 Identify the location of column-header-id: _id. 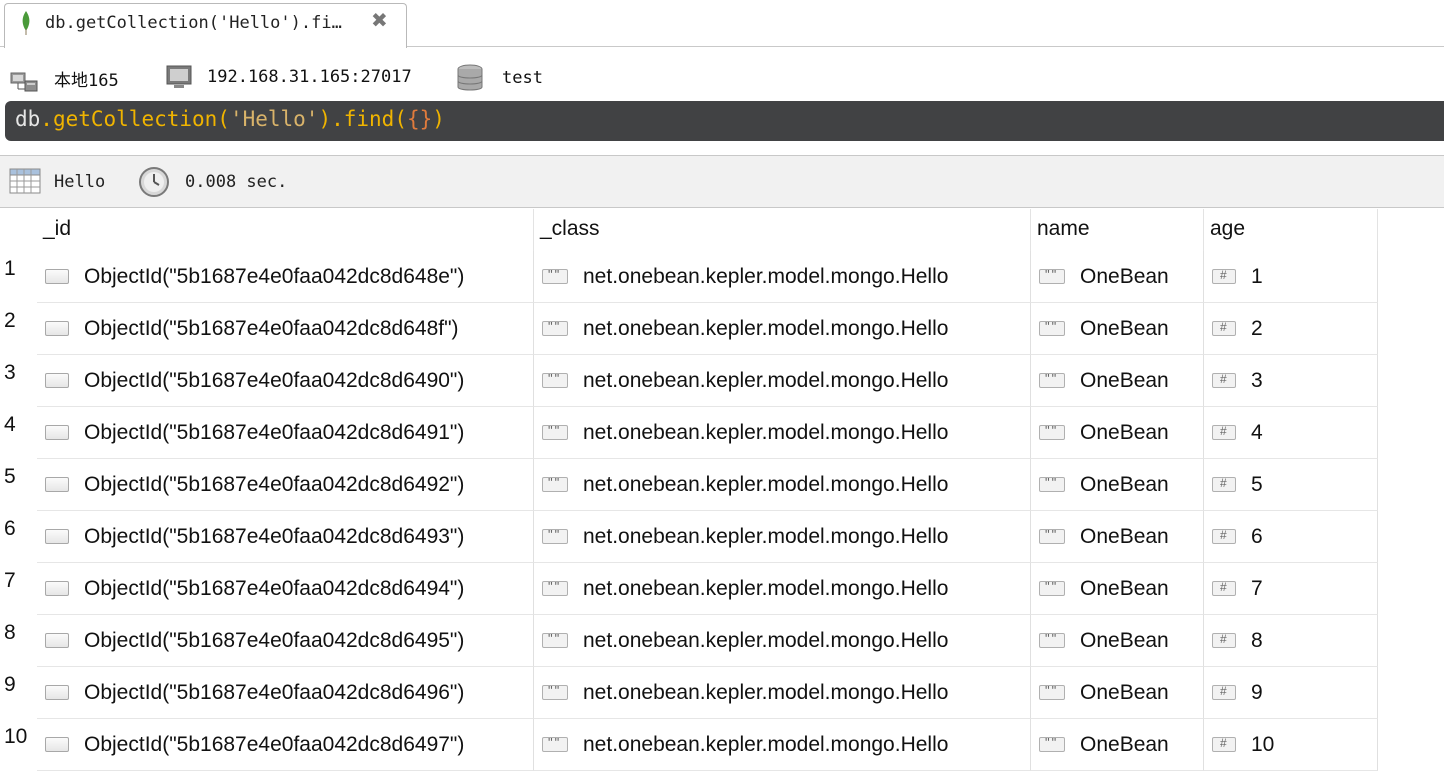
(285, 230).